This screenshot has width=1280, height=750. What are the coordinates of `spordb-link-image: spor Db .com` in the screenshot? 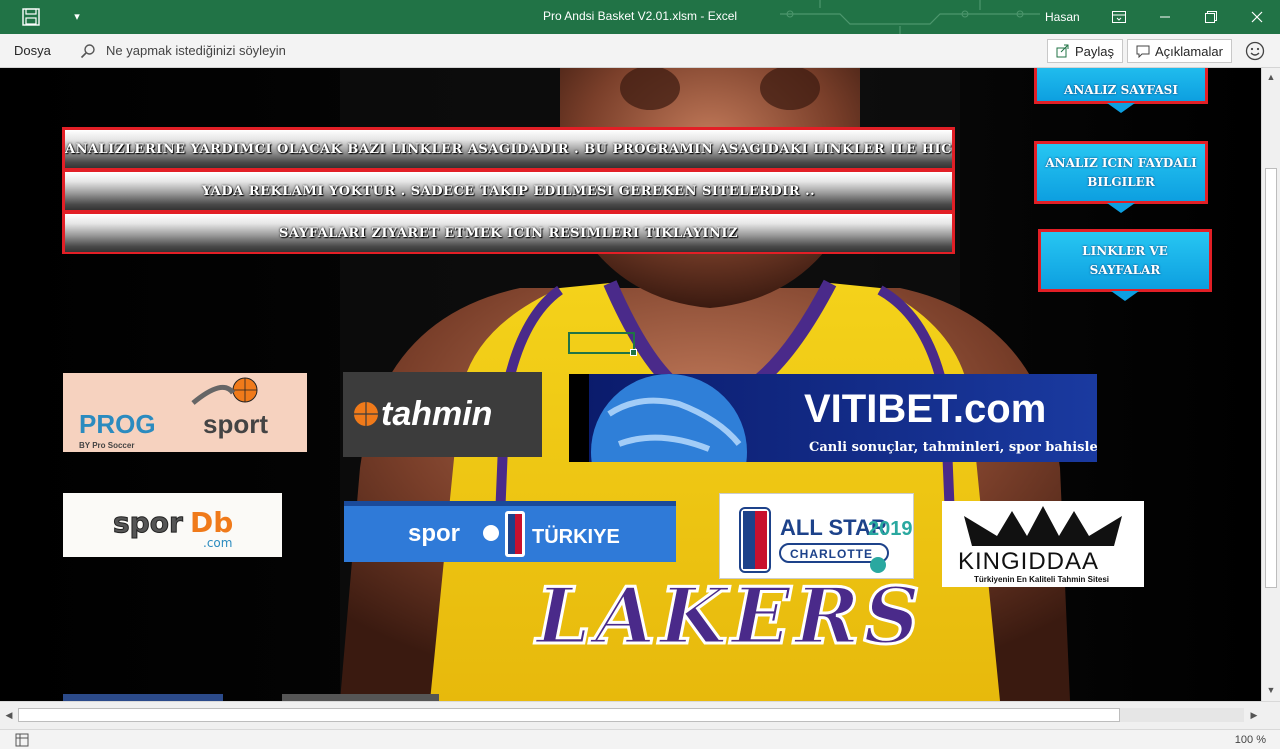 It's located at (172, 525).